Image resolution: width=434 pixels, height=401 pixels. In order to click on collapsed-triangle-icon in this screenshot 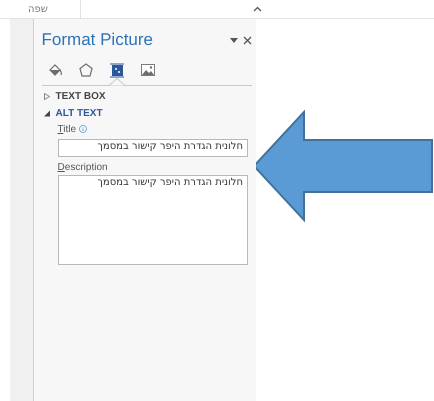, I will do `click(47, 96)`.